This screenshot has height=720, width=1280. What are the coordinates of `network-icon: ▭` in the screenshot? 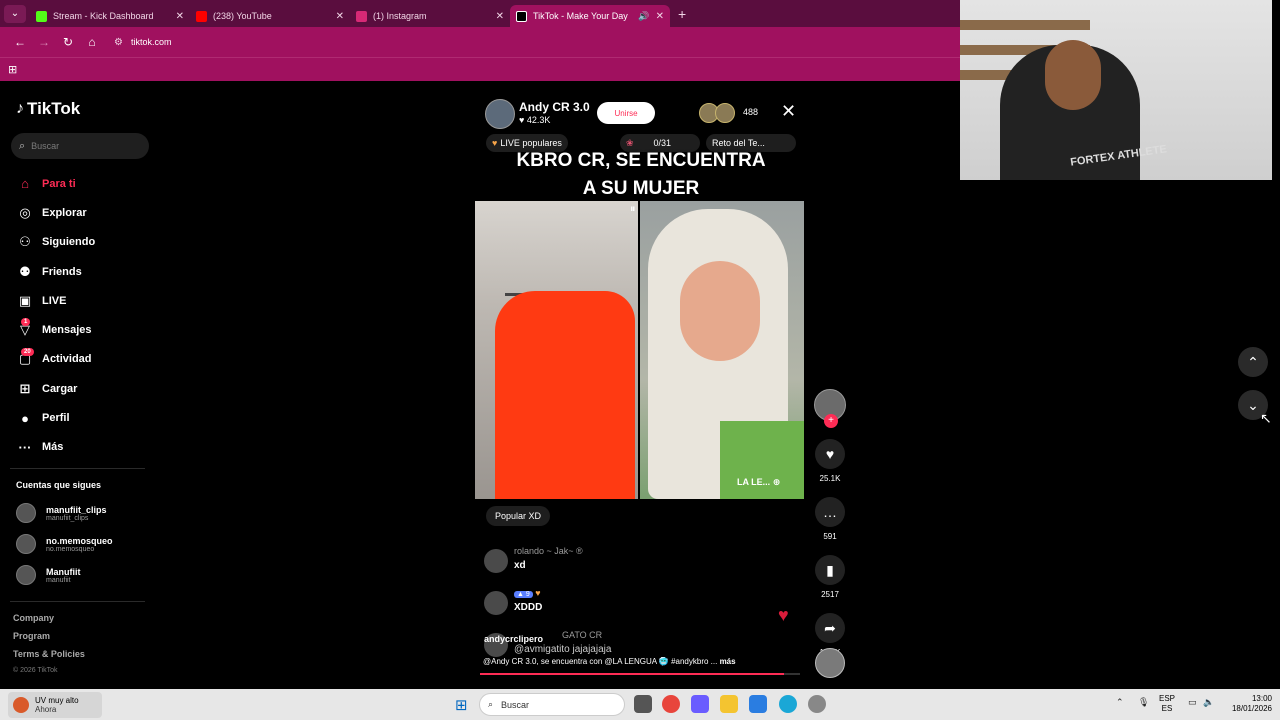 It's located at (1192, 702).